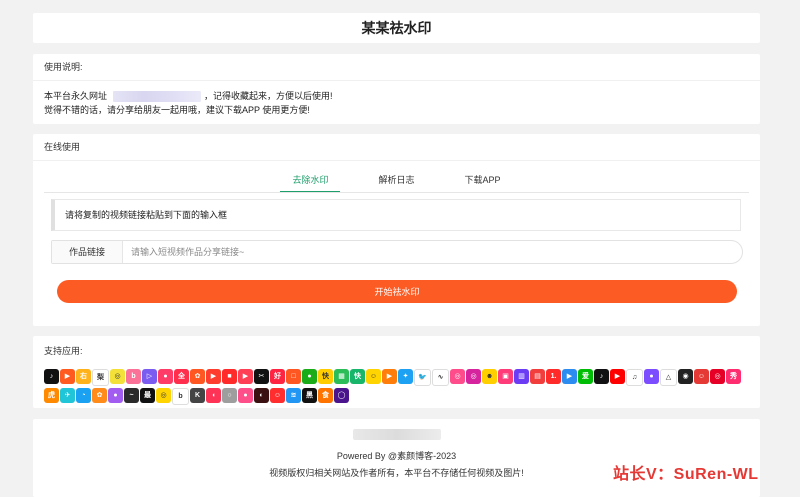 This screenshot has height=497, width=800. What do you see at coordinates (701, 376) in the screenshot?
I see `red-face-icon: ☺` at bounding box center [701, 376].